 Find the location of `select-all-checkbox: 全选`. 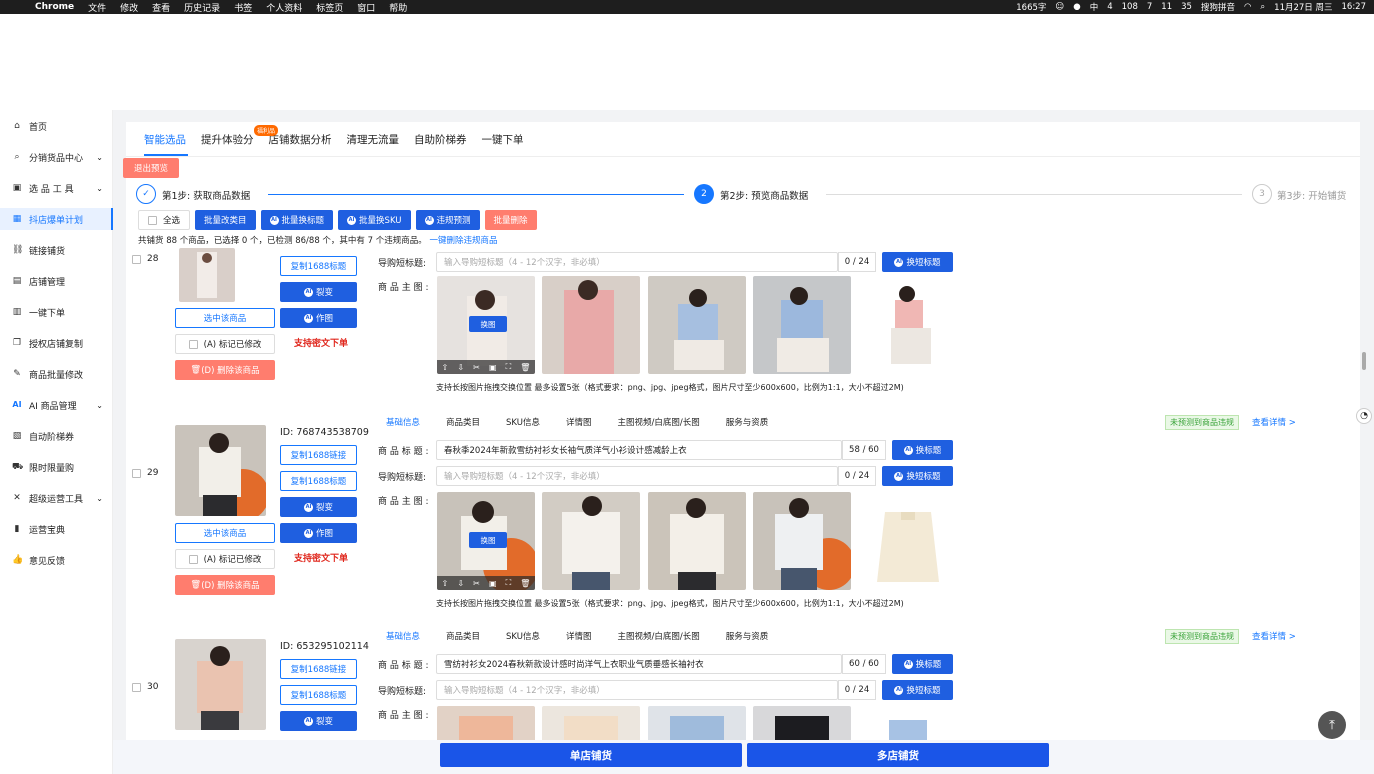

select-all-checkbox: 全选 is located at coordinates (164, 220).